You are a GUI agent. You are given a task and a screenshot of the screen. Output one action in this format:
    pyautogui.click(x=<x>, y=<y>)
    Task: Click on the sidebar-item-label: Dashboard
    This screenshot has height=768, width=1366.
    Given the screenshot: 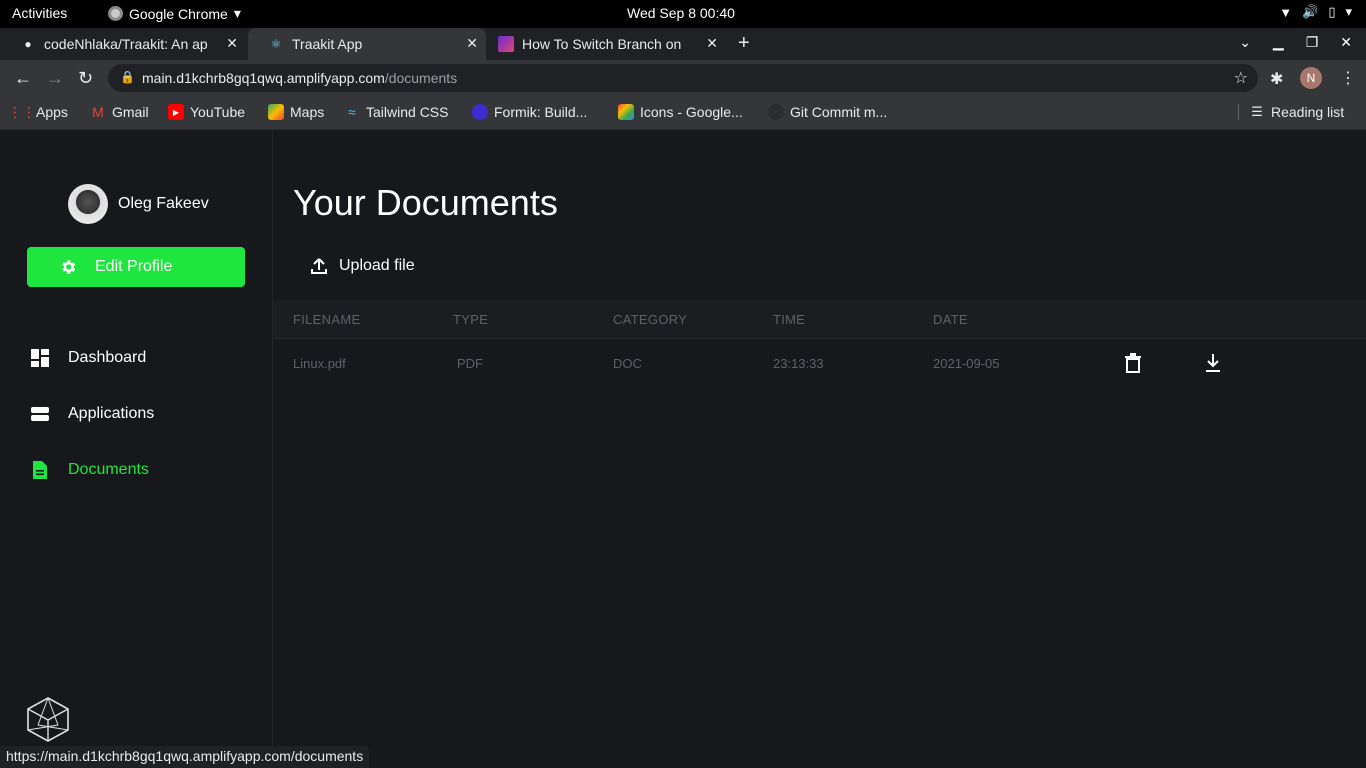 What is the action you would take?
    pyautogui.click(x=107, y=357)
    